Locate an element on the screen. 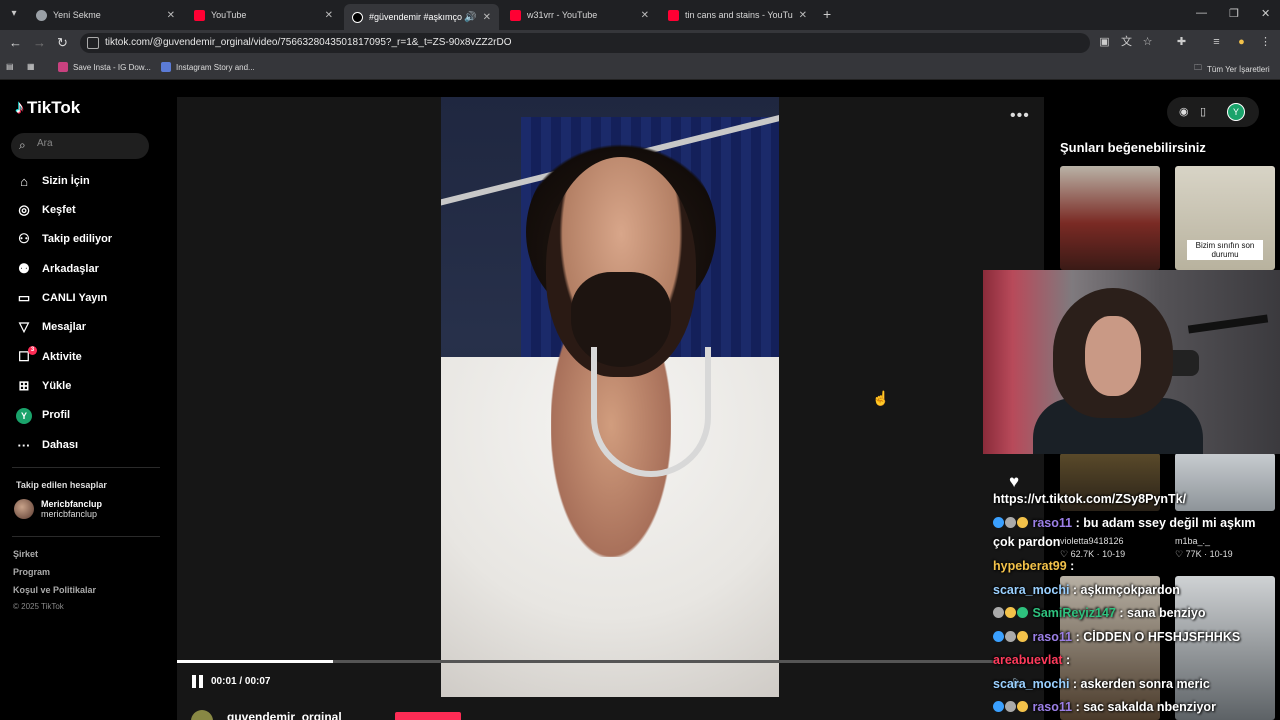 Image resolution: width=1280 pixels, height=720 pixels. tab-title: Yeni Sekme is located at coordinates (77, 15).